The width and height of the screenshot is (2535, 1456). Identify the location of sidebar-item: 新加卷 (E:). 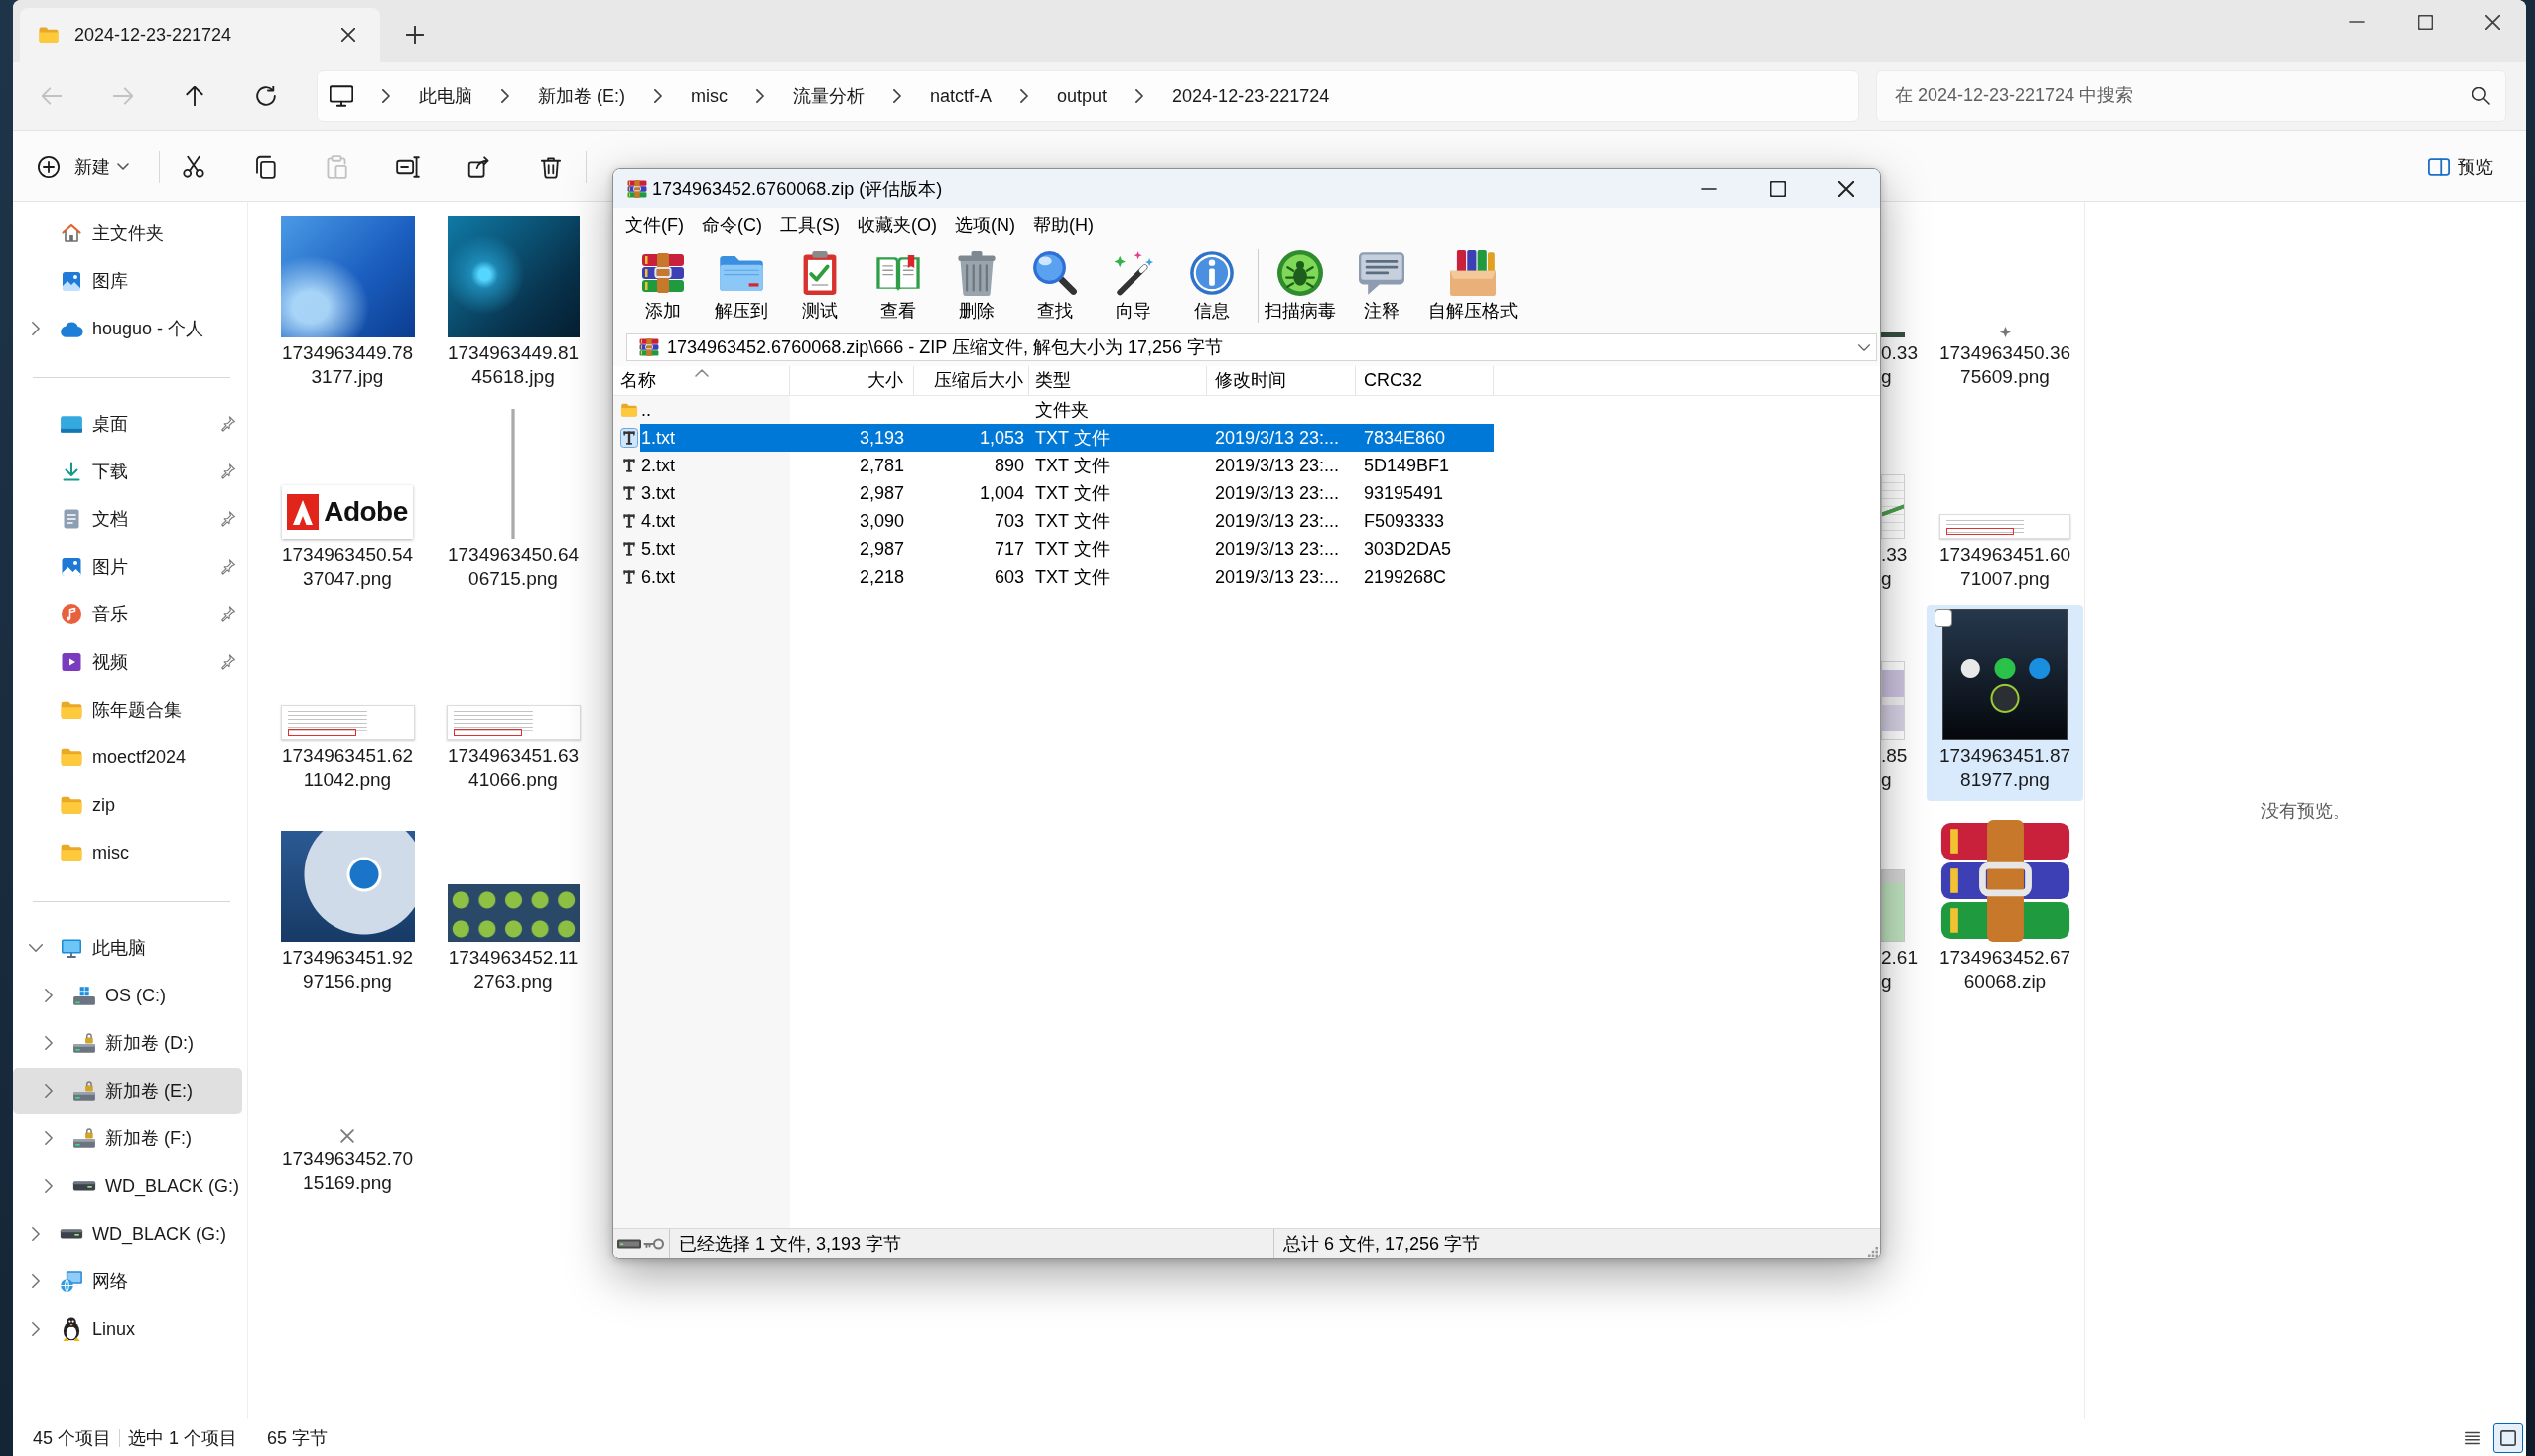
(127, 1091).